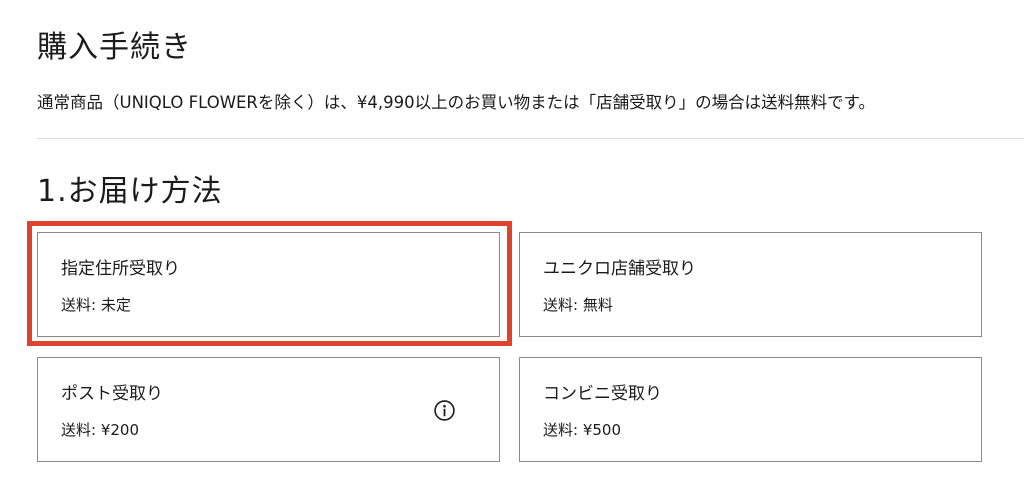 This screenshot has height=499, width=1024. What do you see at coordinates (112, 394) in the screenshot?
I see `delivery-option-label: ポスト受取り` at bounding box center [112, 394].